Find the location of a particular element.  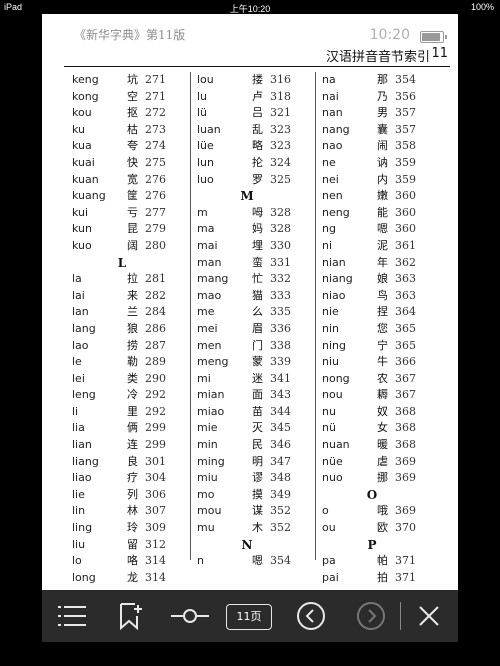

index-entry: men 门 338 is located at coordinates (253, 346).